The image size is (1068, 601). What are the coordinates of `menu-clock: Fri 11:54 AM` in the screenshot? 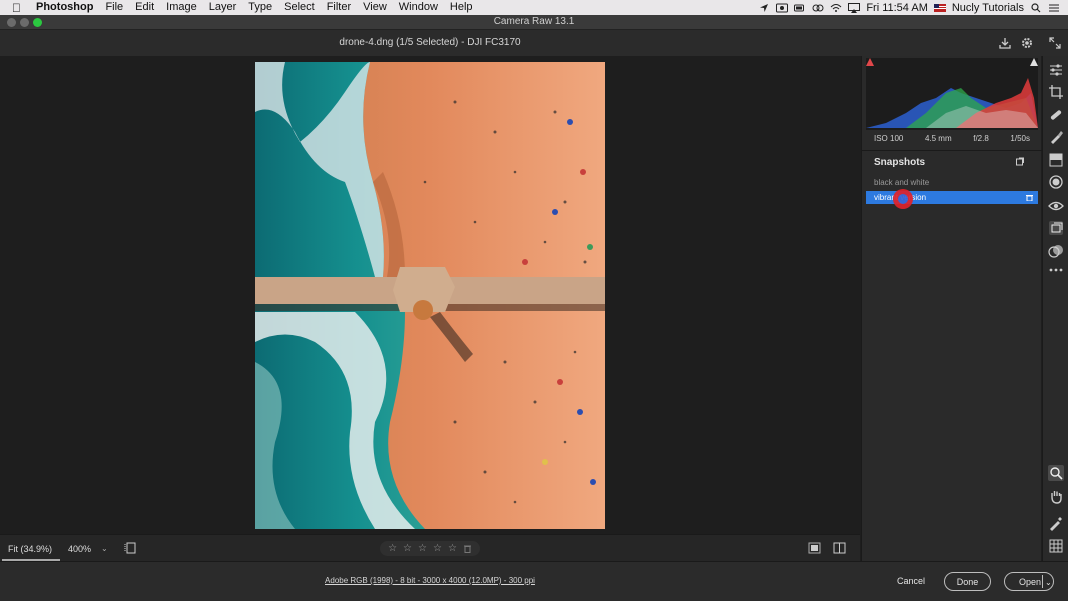 It's located at (897, 8).